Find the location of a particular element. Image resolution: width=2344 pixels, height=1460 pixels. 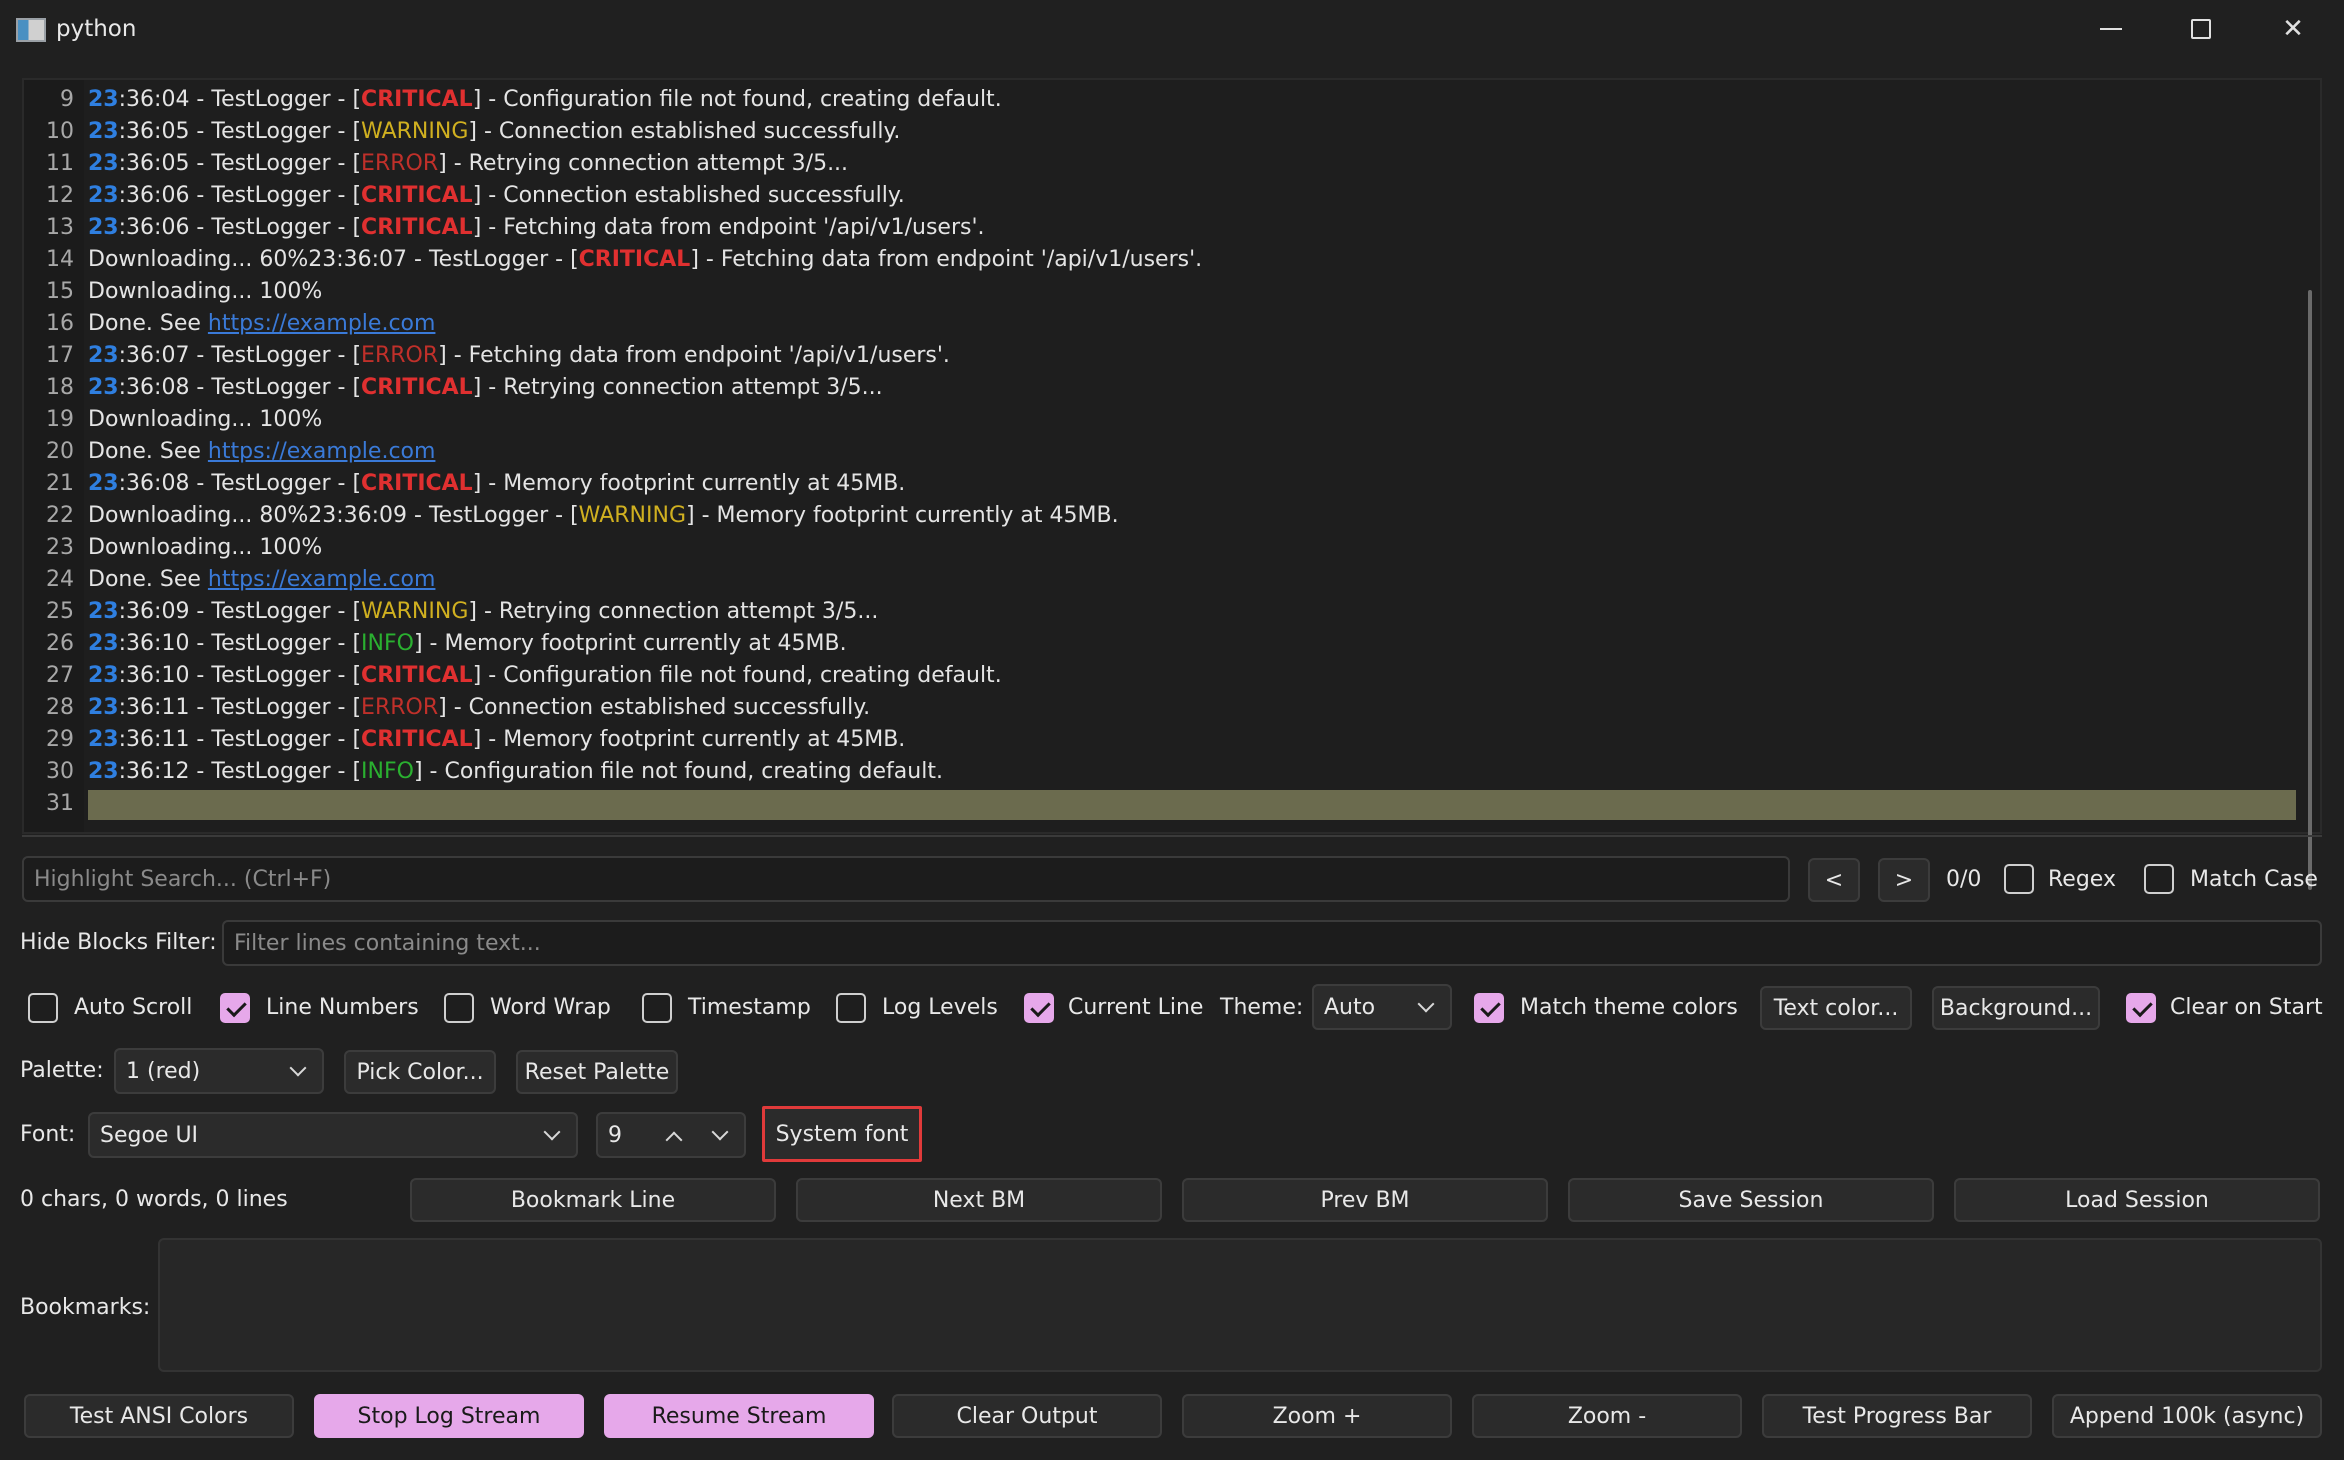

next-bookmark-button: Next BM is located at coordinates (979, 1200).